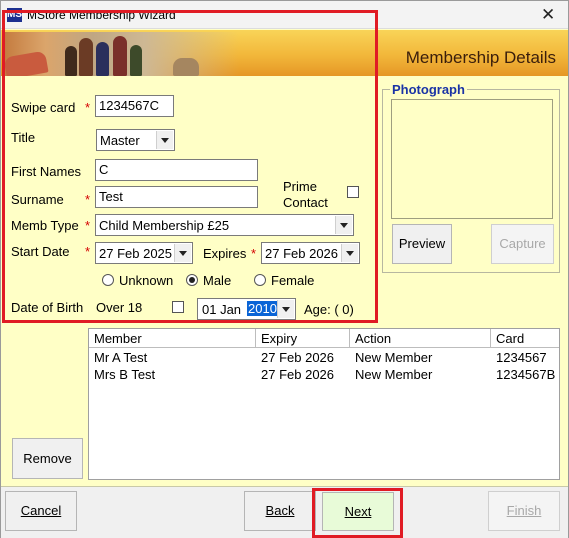 The image size is (569, 538). I want to click on finish-button: Finish, so click(524, 511).